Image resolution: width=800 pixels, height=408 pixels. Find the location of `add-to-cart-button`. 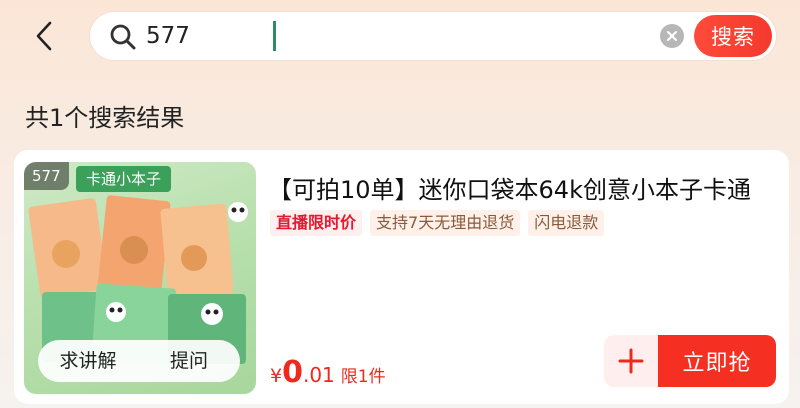

add-to-cart-button is located at coordinates (631, 361).